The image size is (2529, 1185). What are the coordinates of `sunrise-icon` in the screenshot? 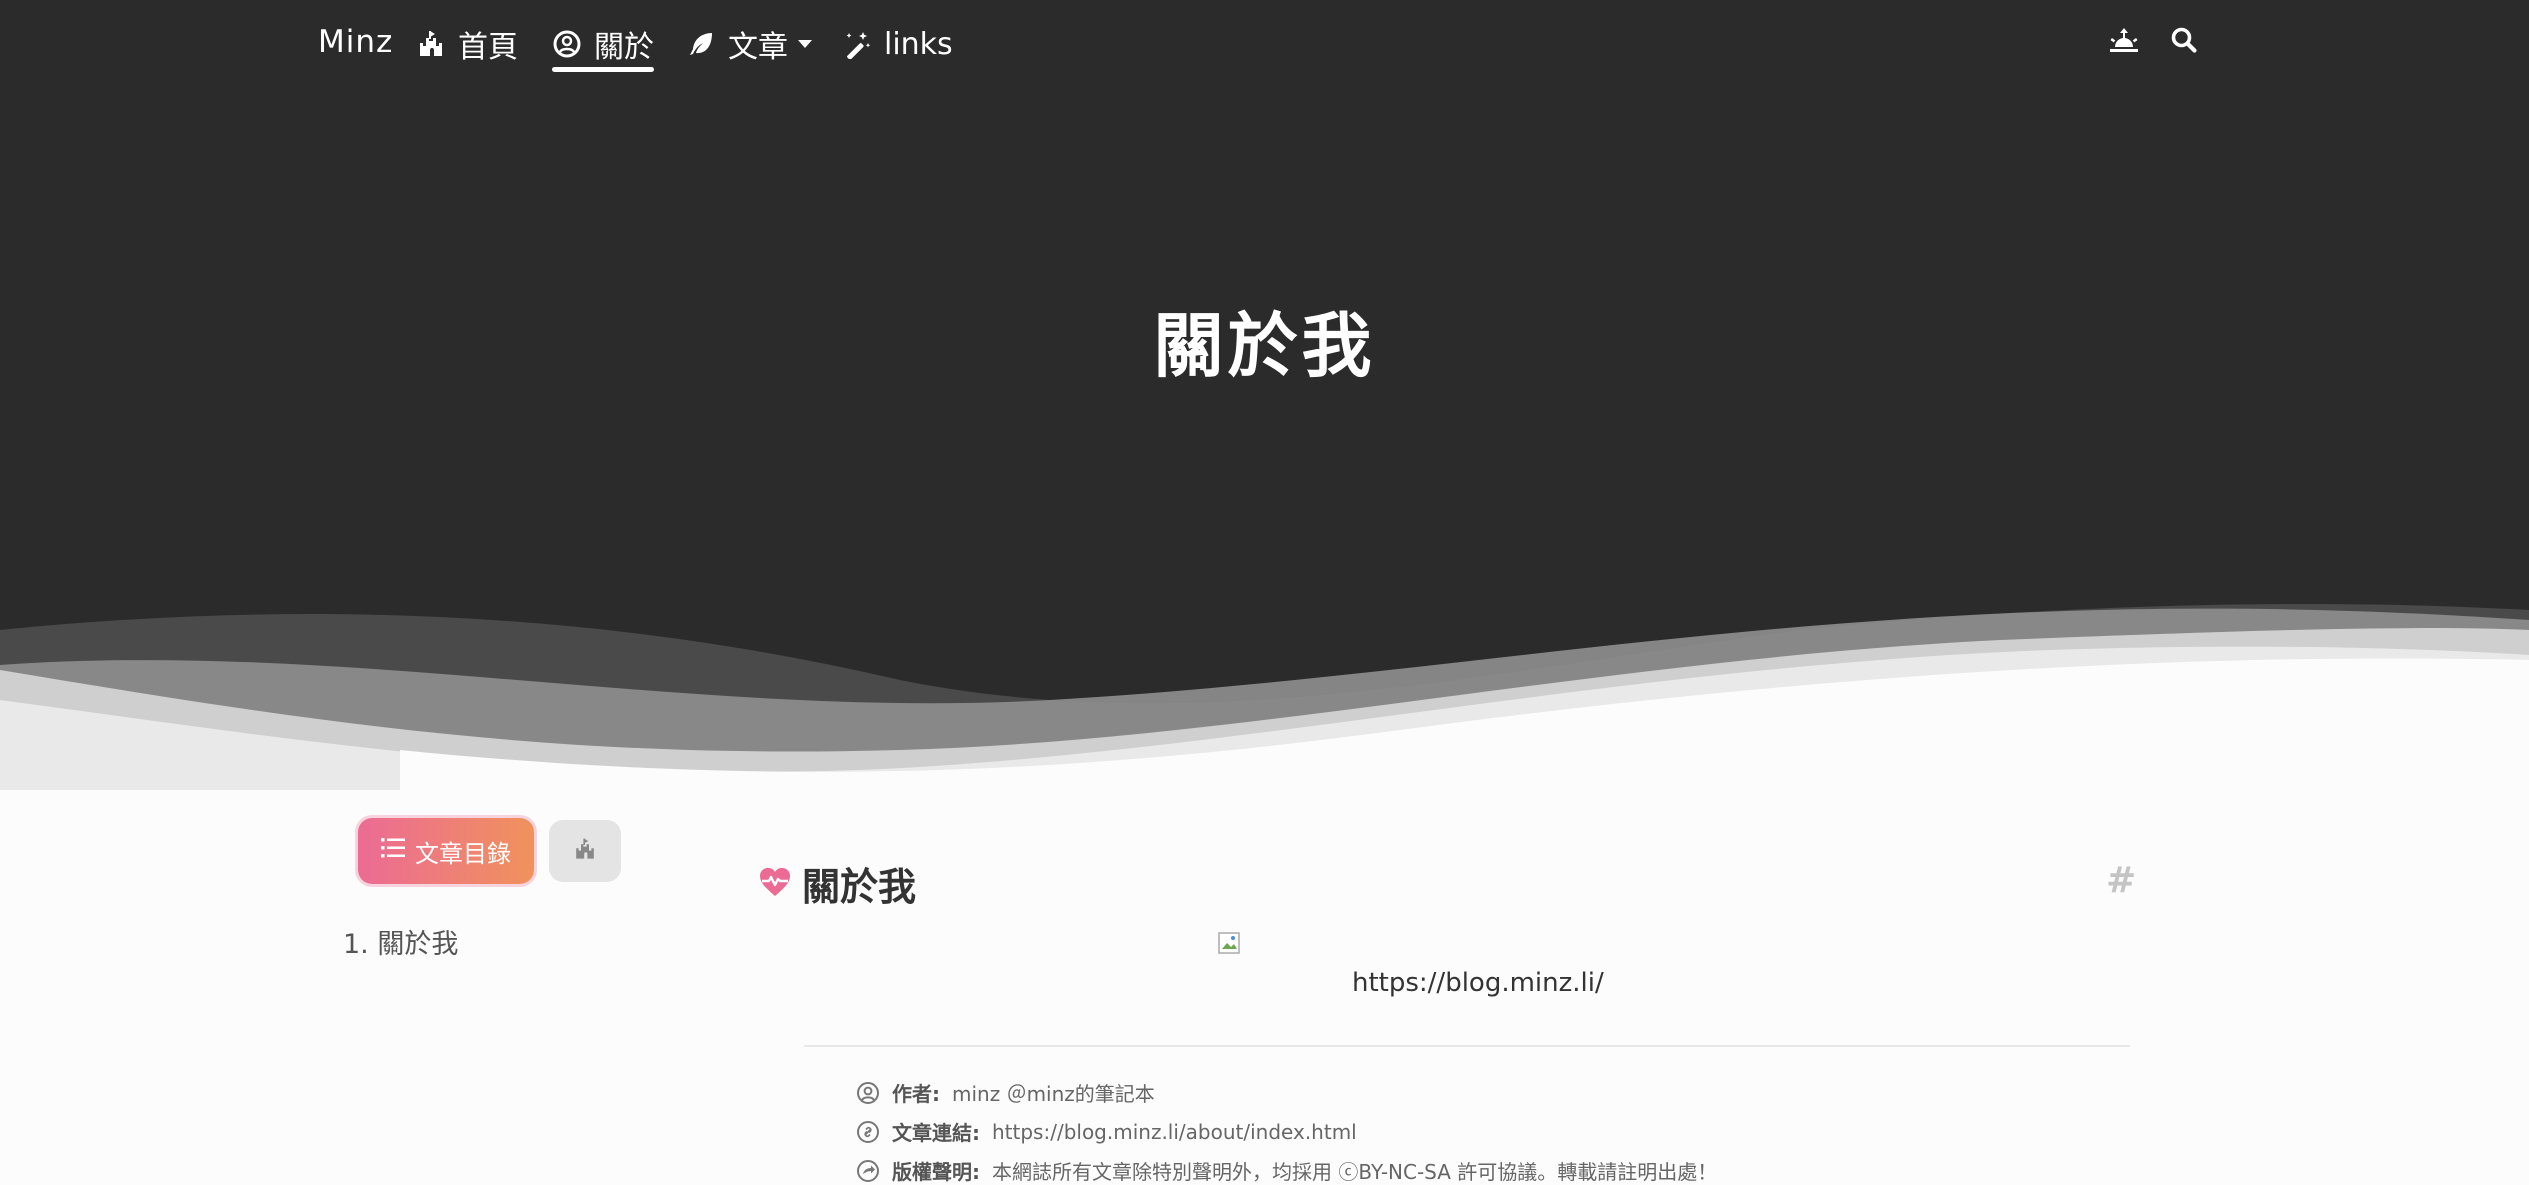 It's located at (2124, 42).